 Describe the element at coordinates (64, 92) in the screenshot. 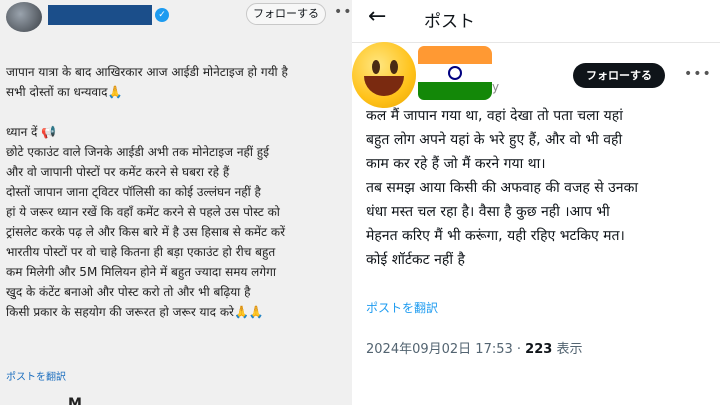

I see `post-line: सभी दोस्तों का धन्यवाद🙏` at that location.